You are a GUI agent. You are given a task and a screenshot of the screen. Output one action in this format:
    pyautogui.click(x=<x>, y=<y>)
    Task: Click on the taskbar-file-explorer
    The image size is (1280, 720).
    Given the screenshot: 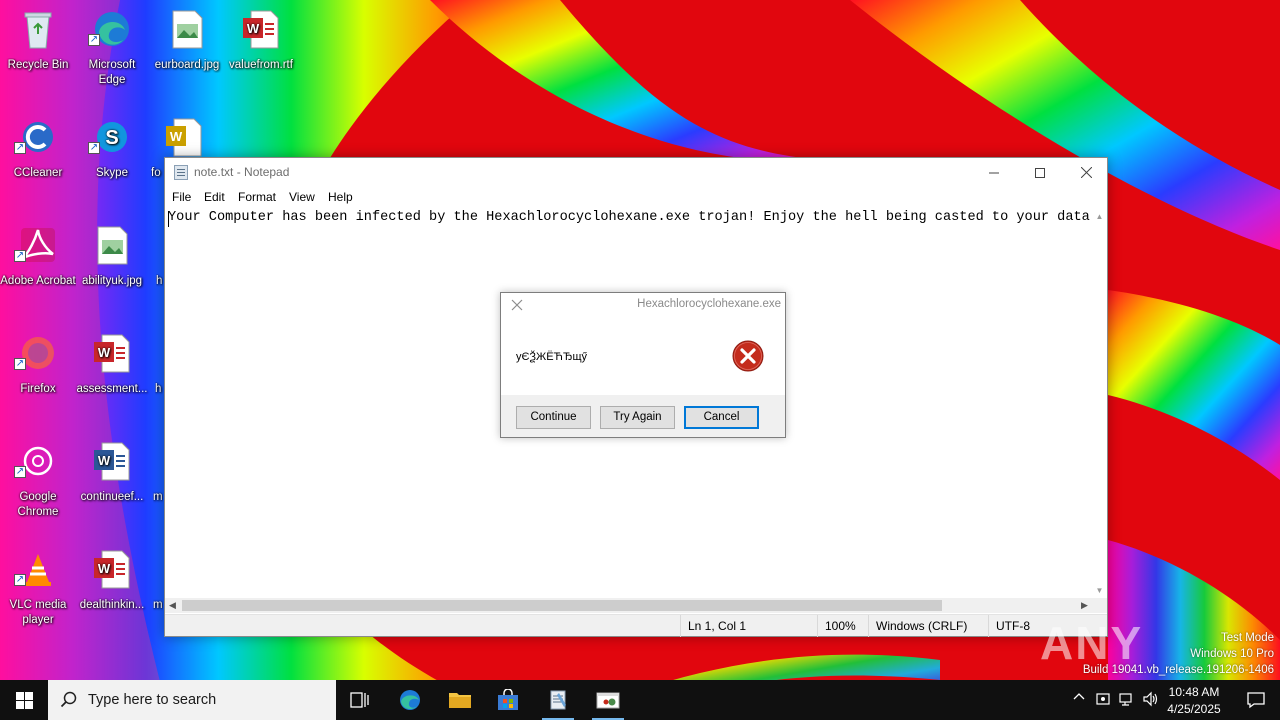 What is the action you would take?
    pyautogui.click(x=460, y=700)
    